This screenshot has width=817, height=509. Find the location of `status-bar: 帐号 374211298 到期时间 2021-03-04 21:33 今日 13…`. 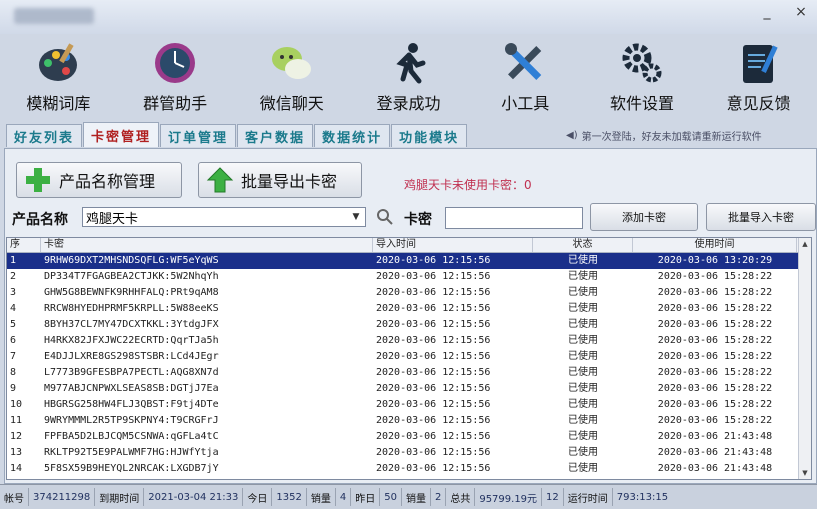

status-bar: 帐号 374211298 到期时间 2021-03-04 21:33 今日 13… is located at coordinates (408, 496).